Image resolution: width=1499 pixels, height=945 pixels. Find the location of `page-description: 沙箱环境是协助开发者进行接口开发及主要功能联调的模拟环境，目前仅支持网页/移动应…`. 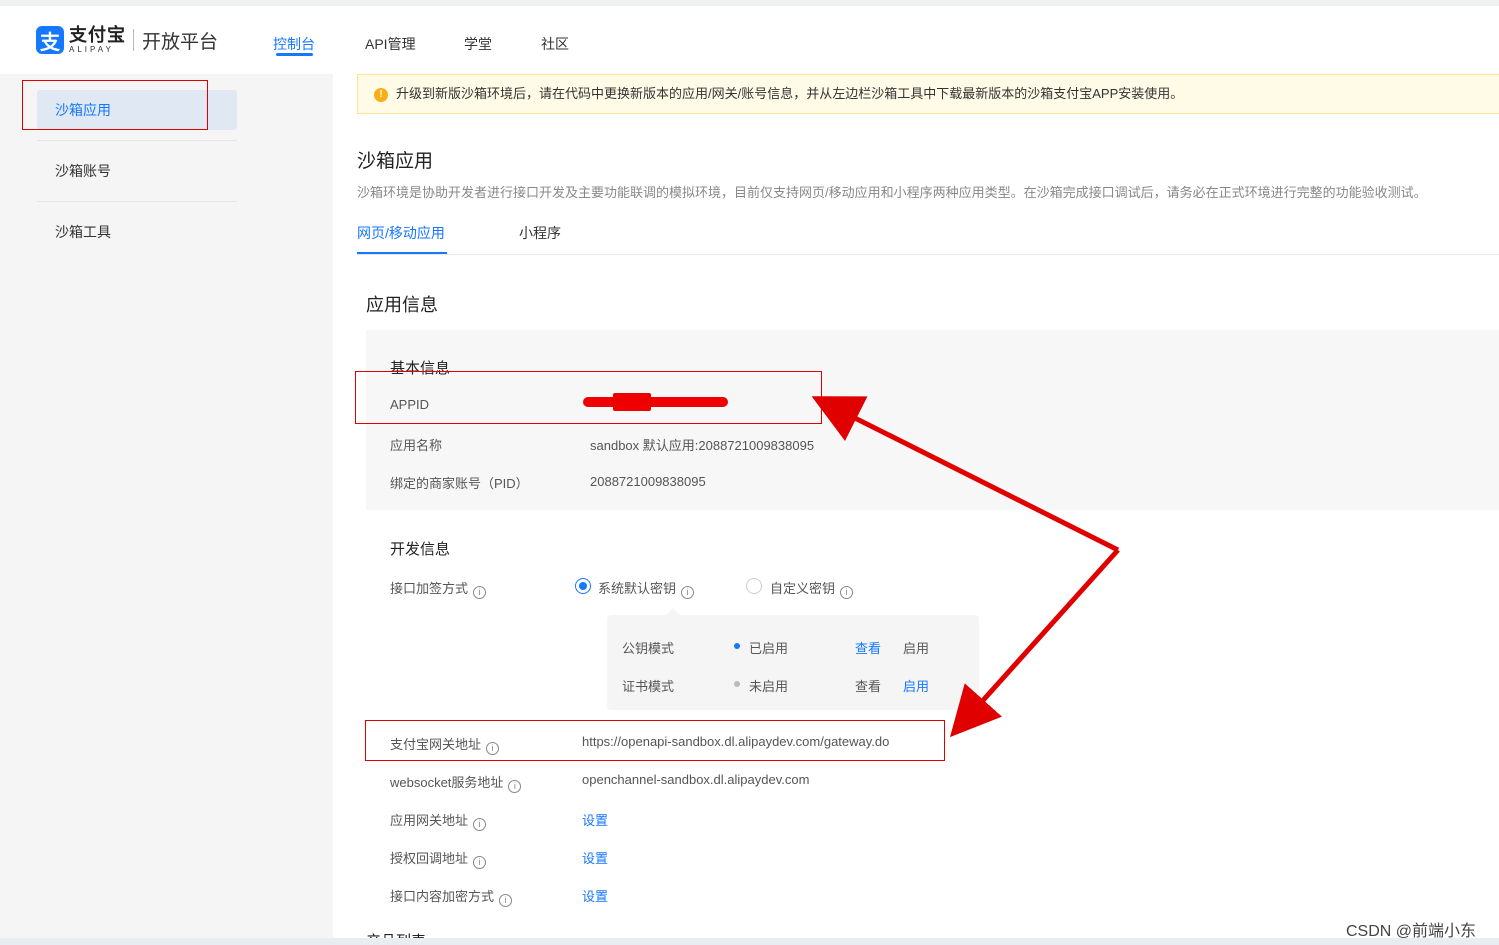

page-description: 沙箱环境是协助开发者进行接口开发及主要功能联调的模拟环境，目前仅支持网页/移动应… is located at coordinates (892, 192).